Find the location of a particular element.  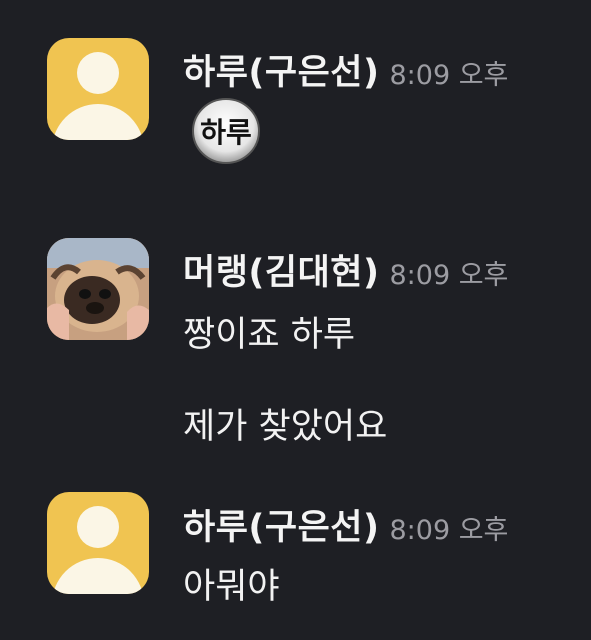

avatar-body-shape is located at coordinates (98, 576).